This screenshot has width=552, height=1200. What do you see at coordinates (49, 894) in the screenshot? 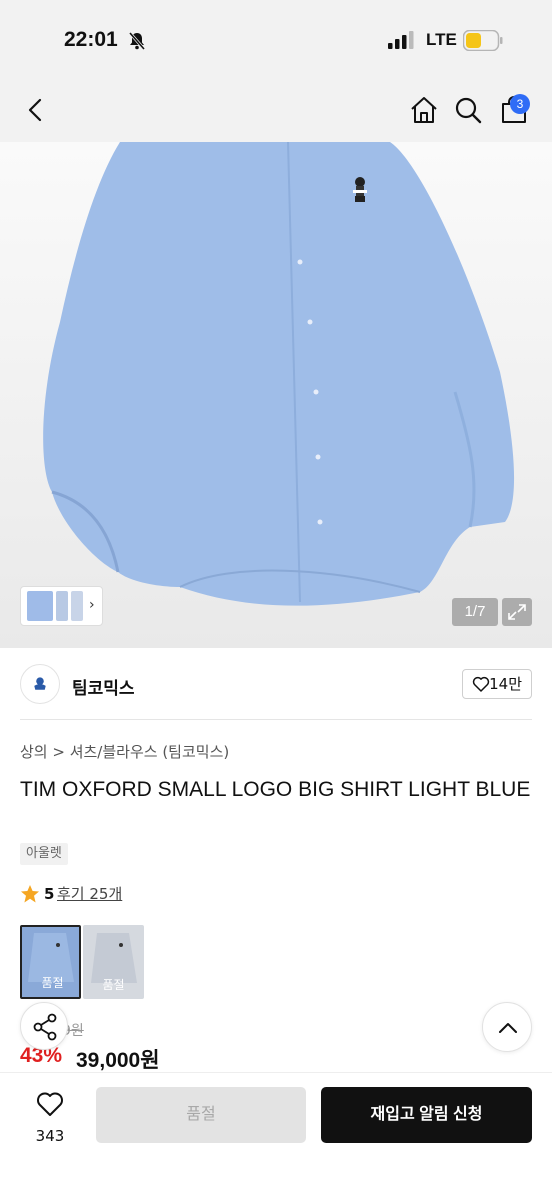
I see `rating-score: 5` at bounding box center [49, 894].